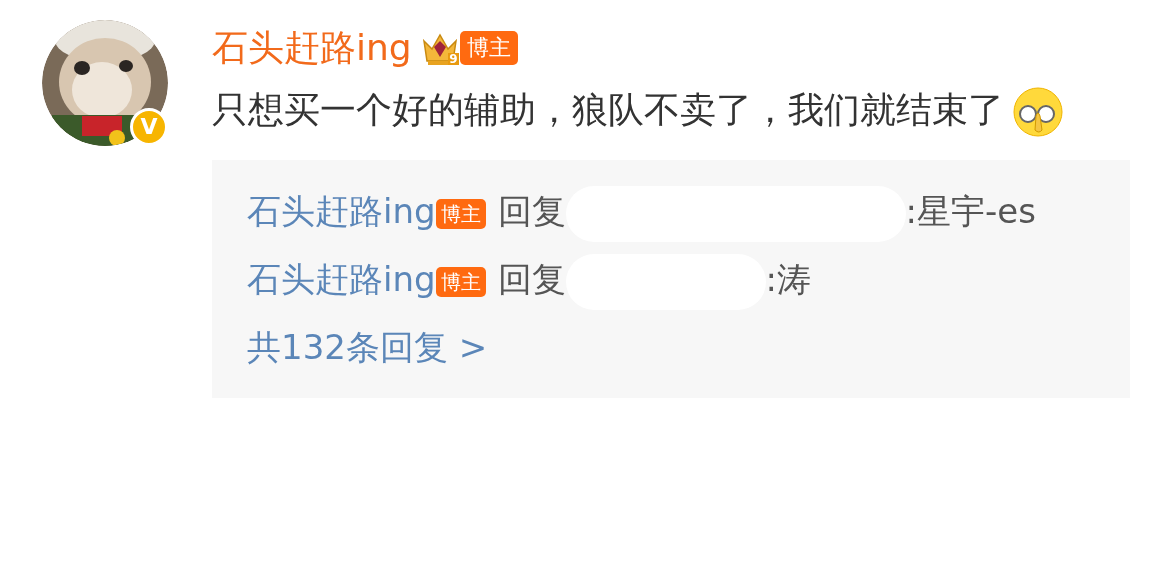 Image resolution: width=1170 pixels, height=561 pixels. I want to click on emoji-icon, so click(1038, 112).